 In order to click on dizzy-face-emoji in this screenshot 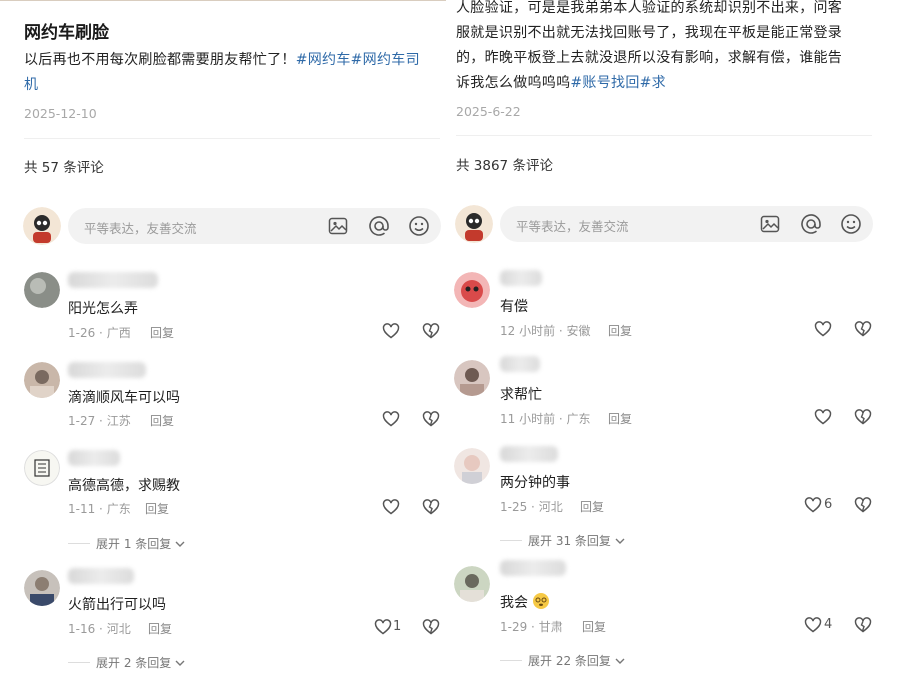, I will do `click(541, 601)`.